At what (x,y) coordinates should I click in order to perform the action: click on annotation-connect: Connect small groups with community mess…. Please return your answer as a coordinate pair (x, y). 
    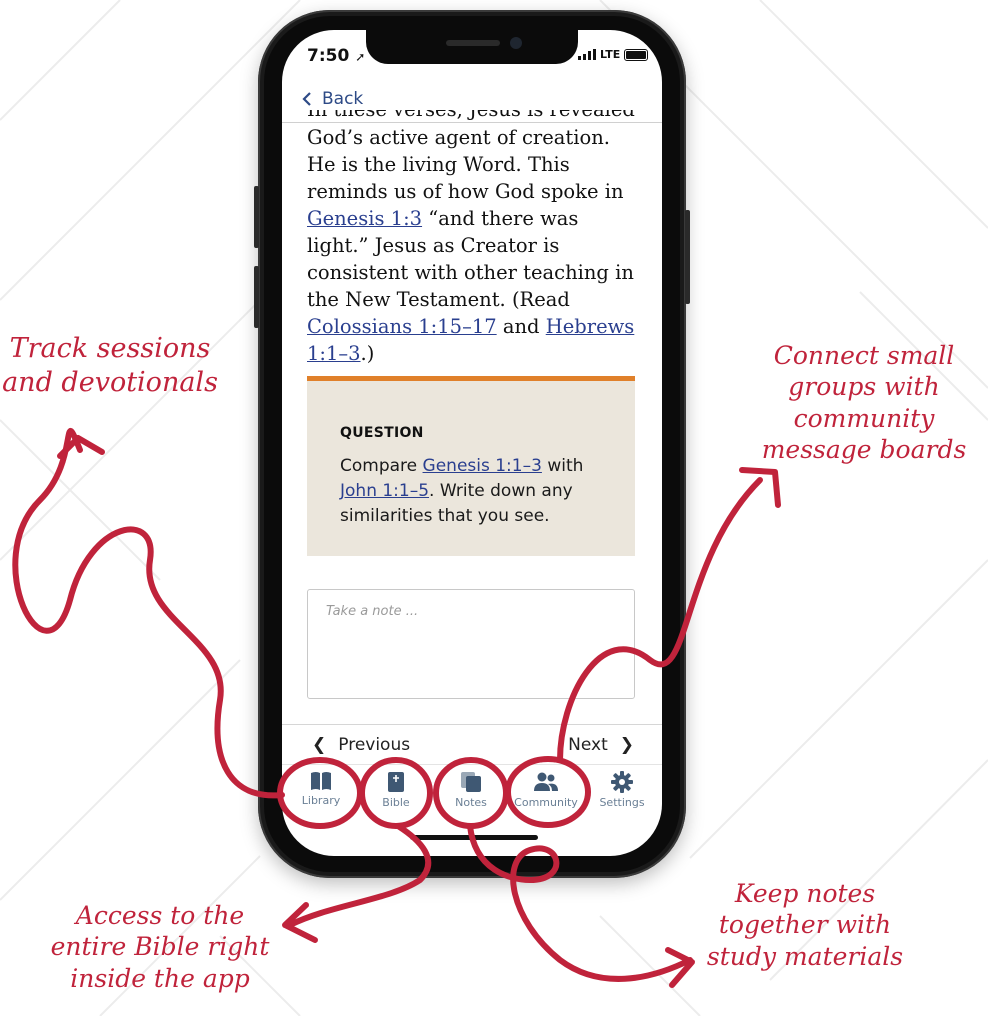
    Looking at the image, I should click on (864, 402).